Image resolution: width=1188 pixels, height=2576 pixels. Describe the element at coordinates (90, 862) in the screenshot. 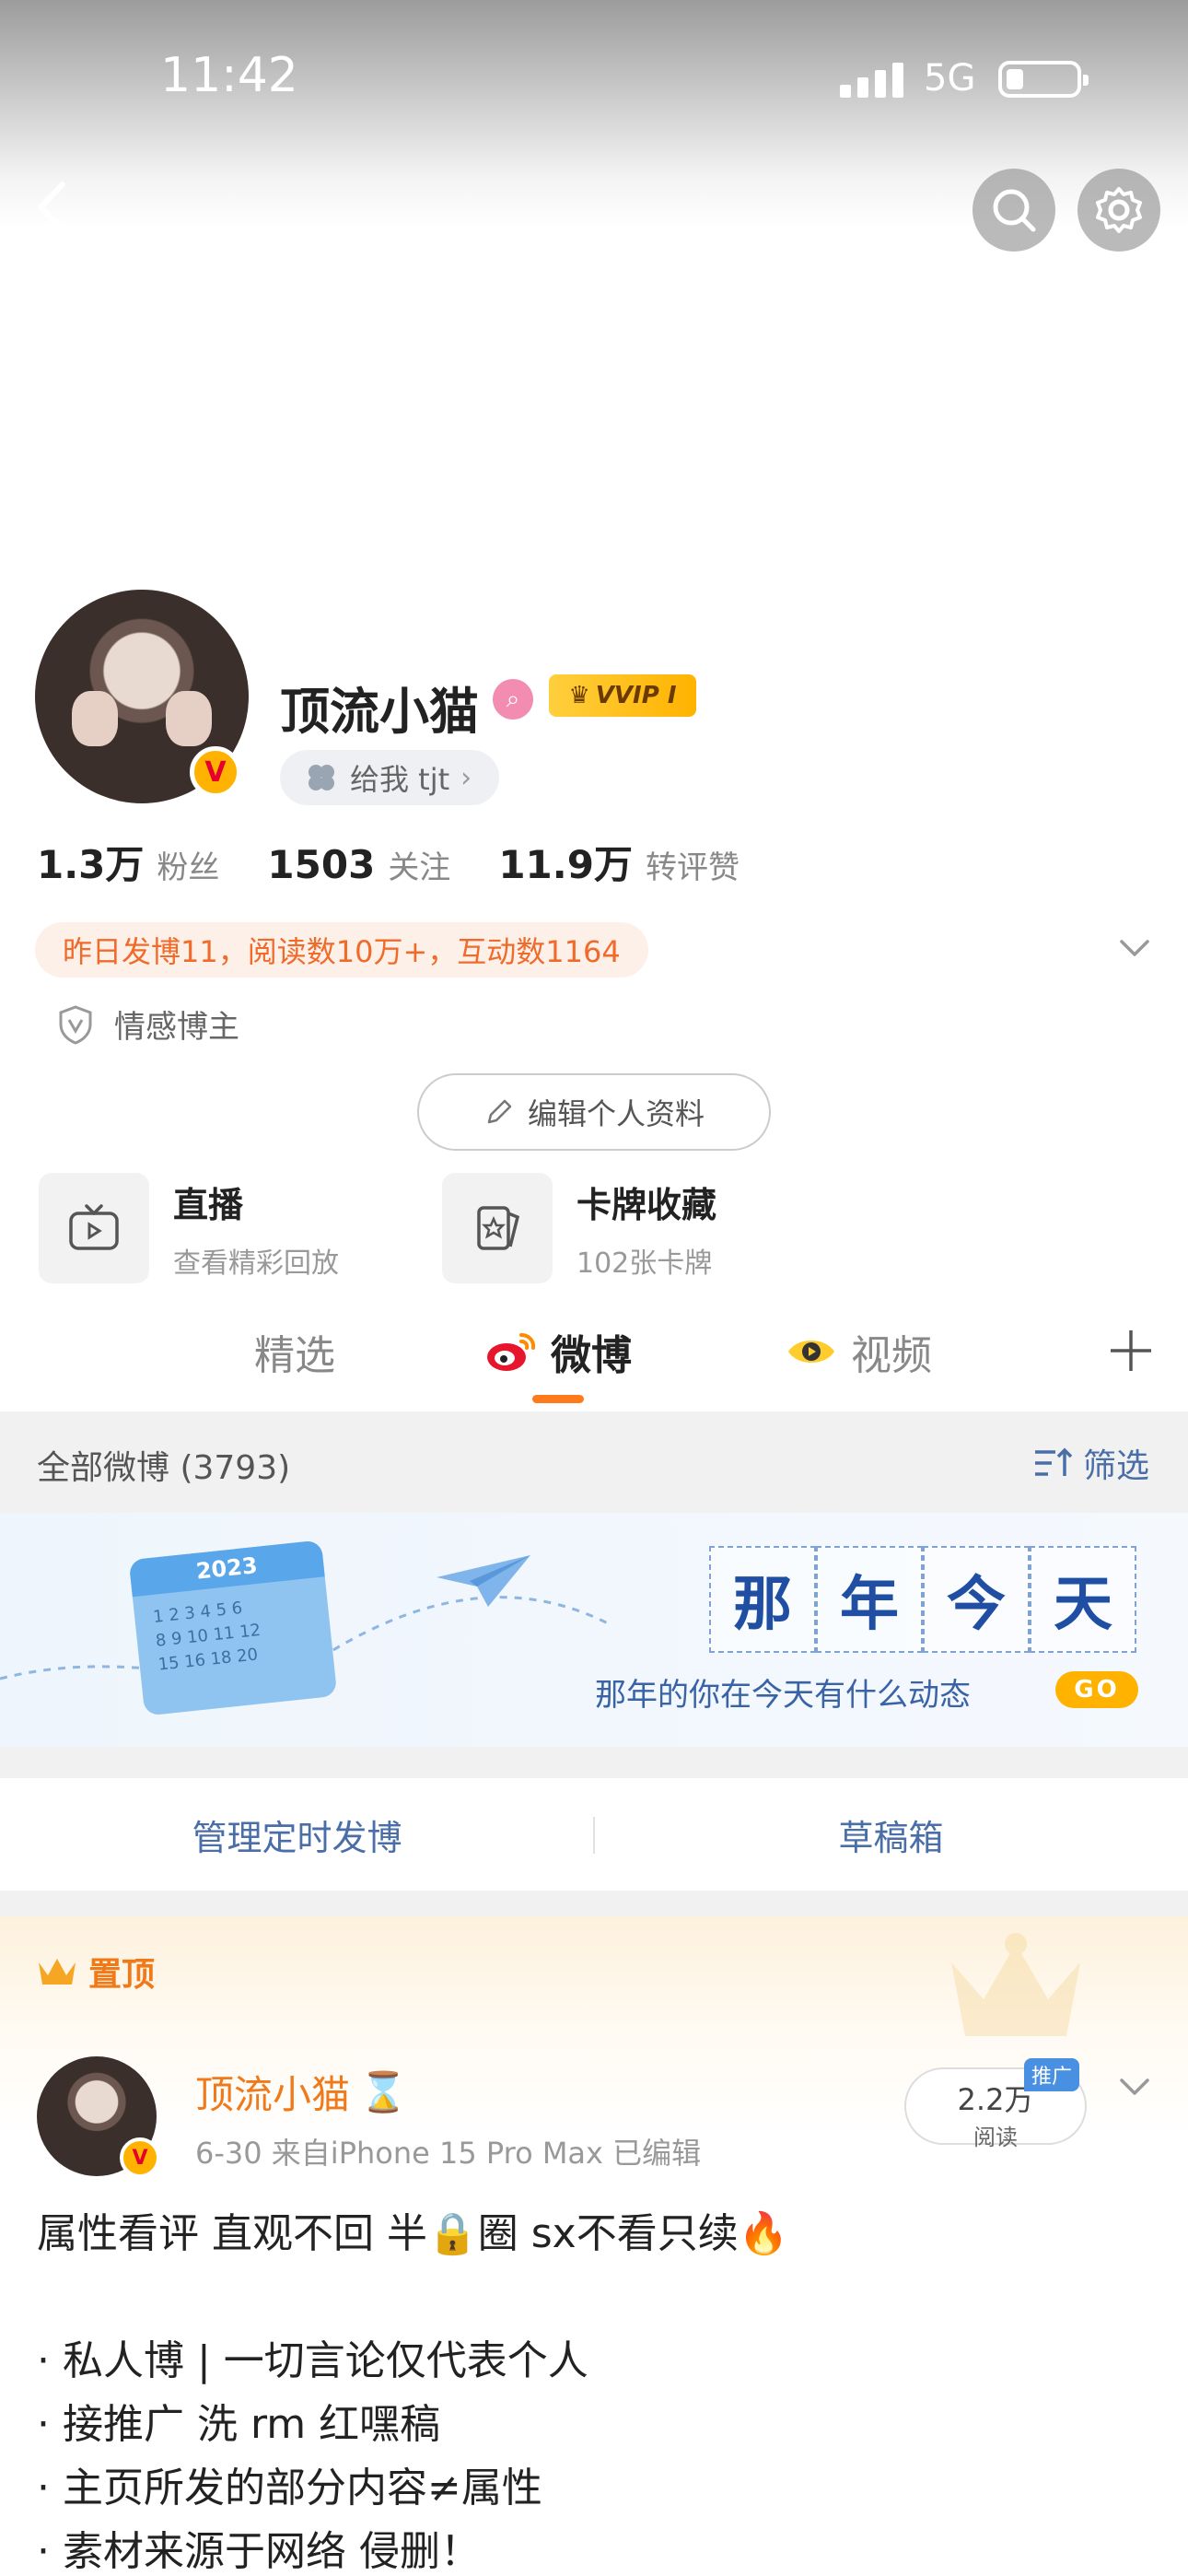

I see `followers-count: 1.3万` at that location.